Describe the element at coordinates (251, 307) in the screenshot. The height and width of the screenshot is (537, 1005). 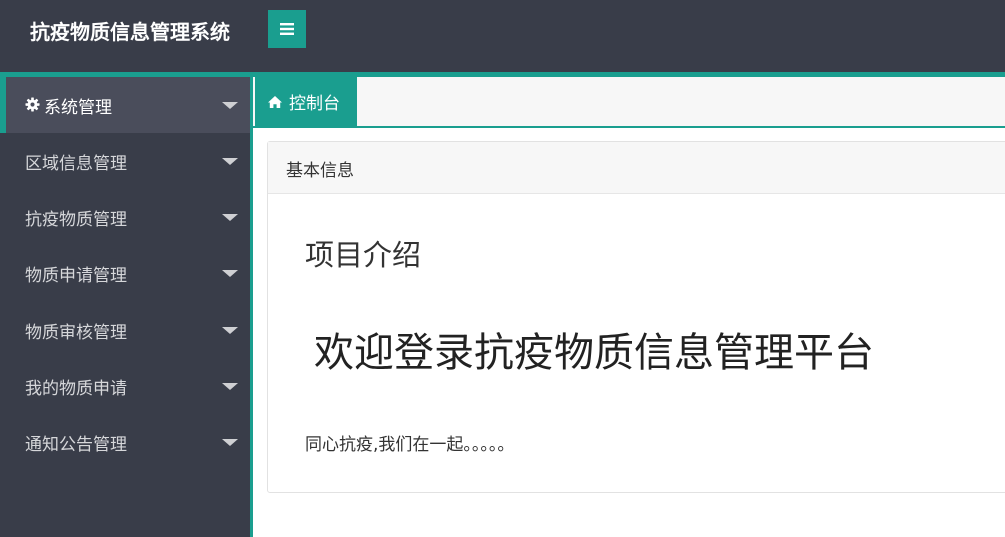
I see `sidebar-accent-edge` at that location.